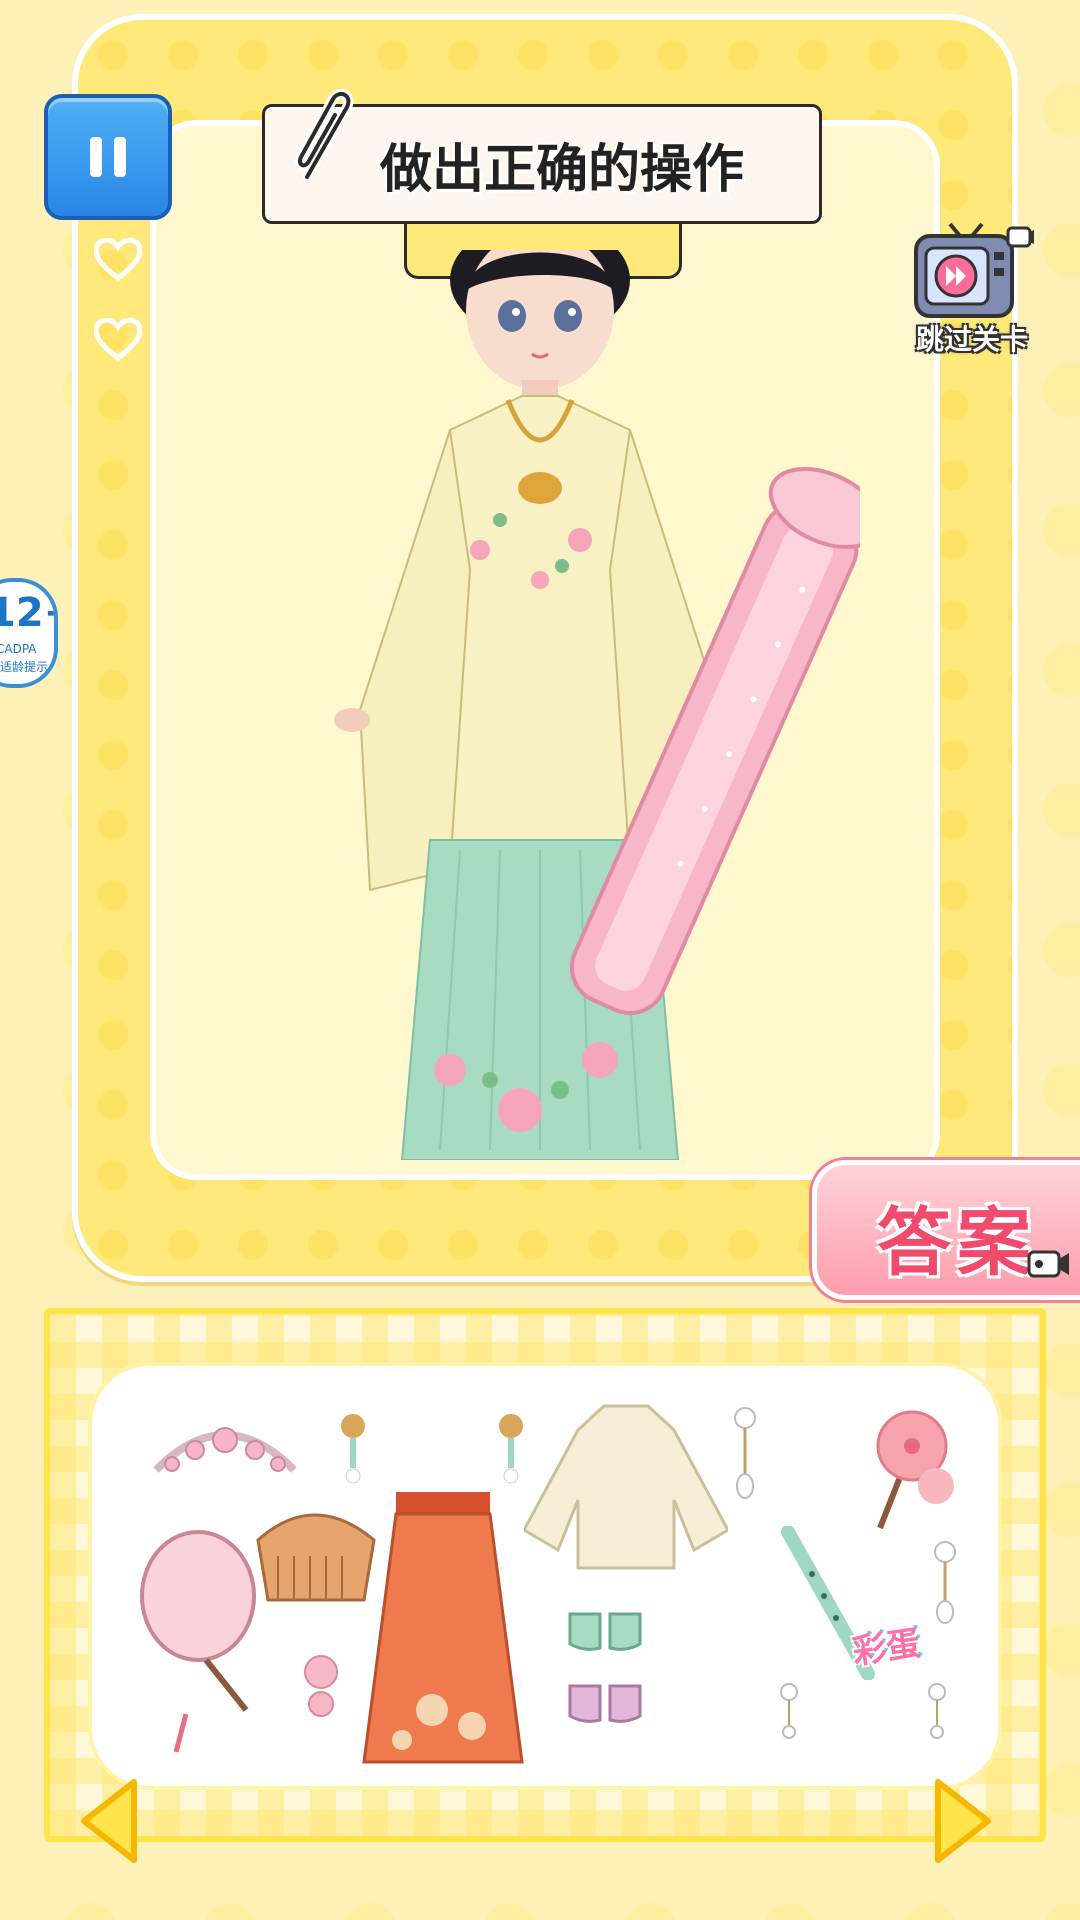 The image size is (1080, 1920). I want to click on tv-skip-icon, so click(974, 270).